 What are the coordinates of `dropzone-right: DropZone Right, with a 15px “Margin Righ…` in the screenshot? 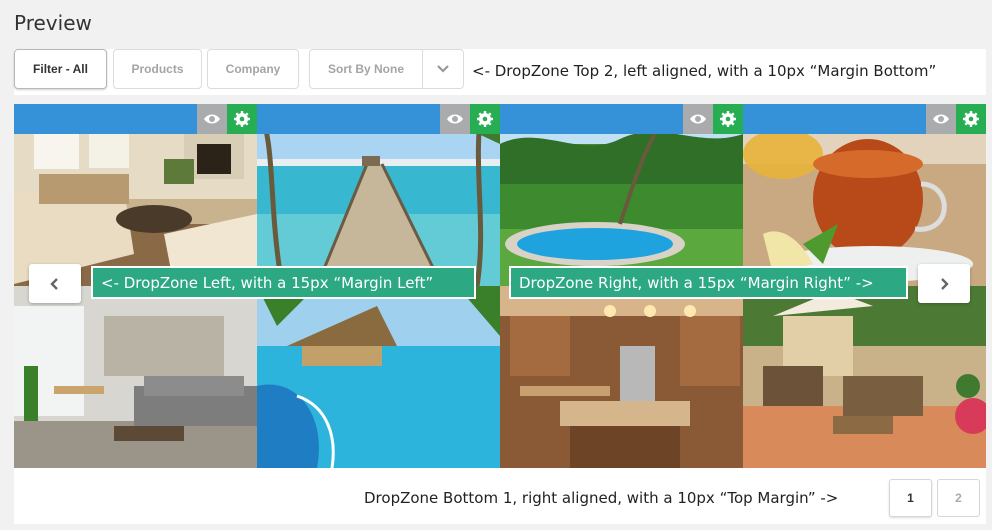 It's located at (708, 282).